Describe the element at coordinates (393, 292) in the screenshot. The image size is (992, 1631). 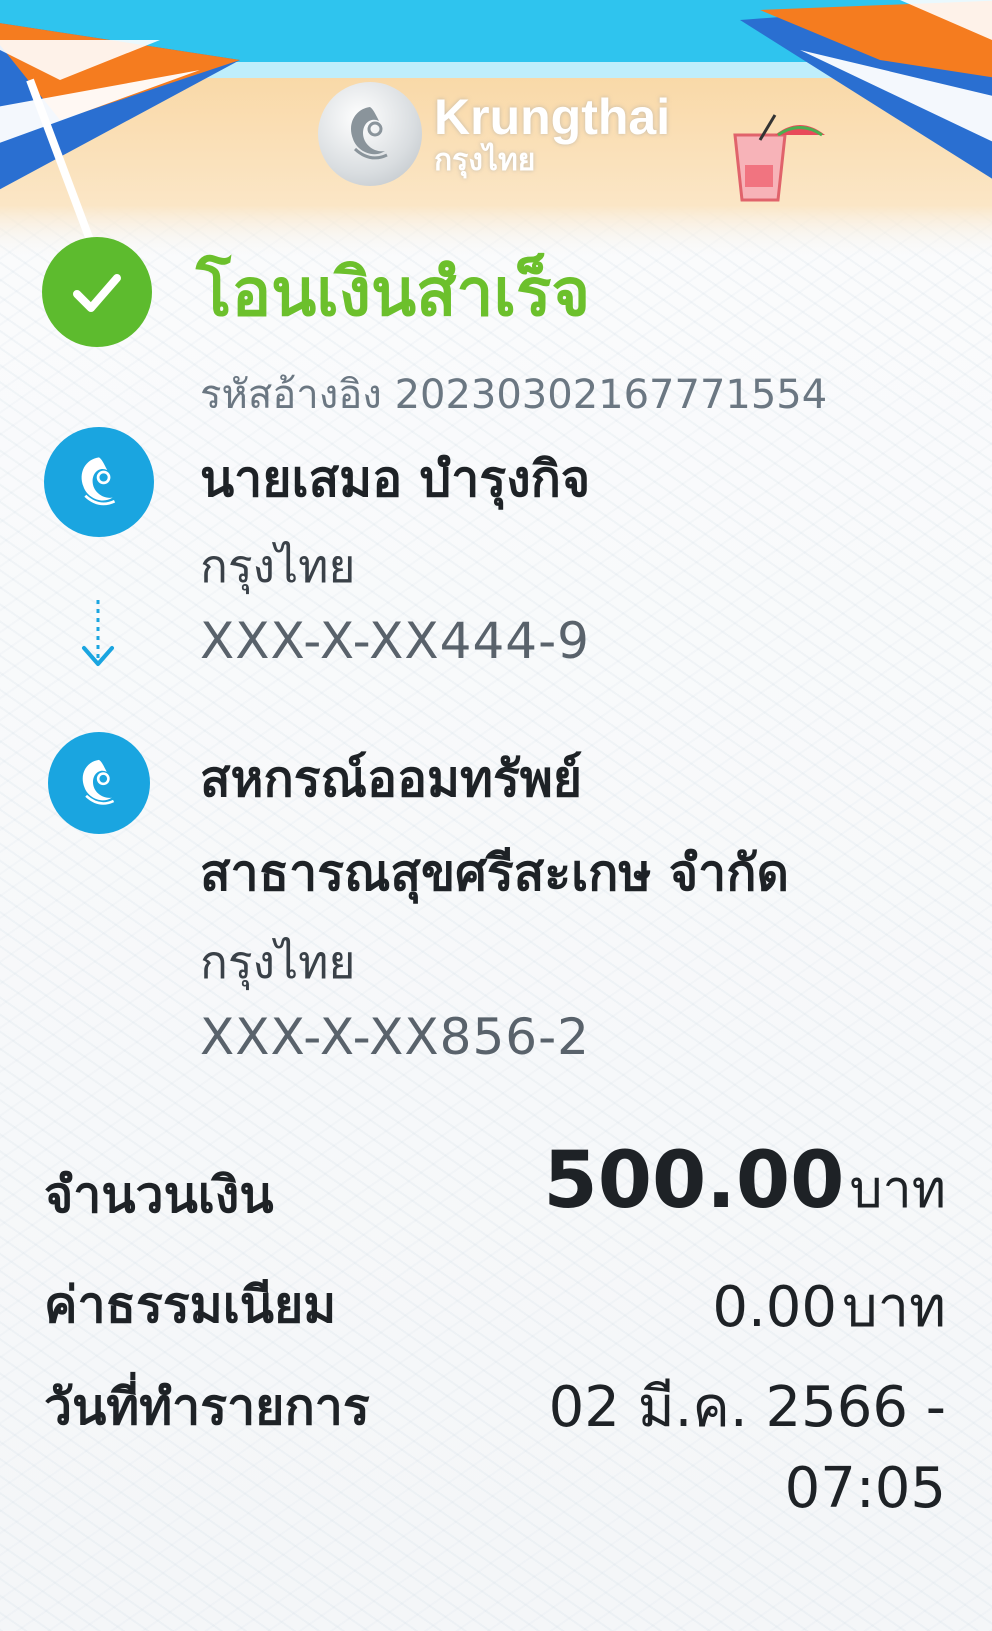
I see `success-title: โอนเงินสำเร็จ` at that location.